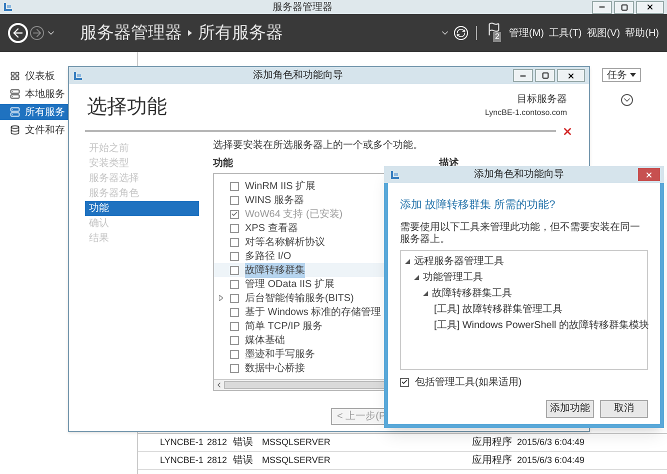  Describe the element at coordinates (520, 234) in the screenshot. I see `dialog-message: 需要使用以下工具来管理此功能，但不需要安装在同一服务器上。` at that location.